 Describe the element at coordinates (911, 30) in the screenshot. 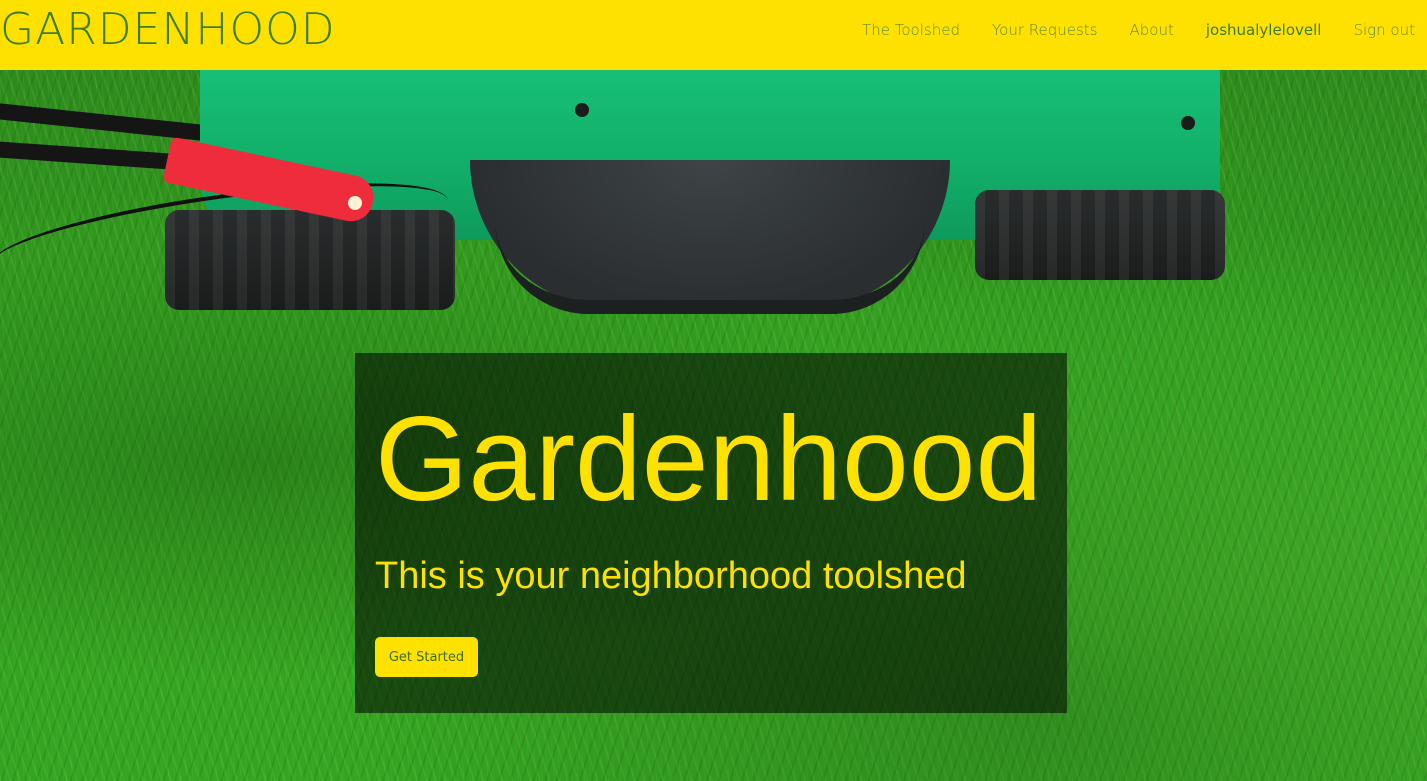

I see `nav-link-toolshed: The Toolshed` at that location.